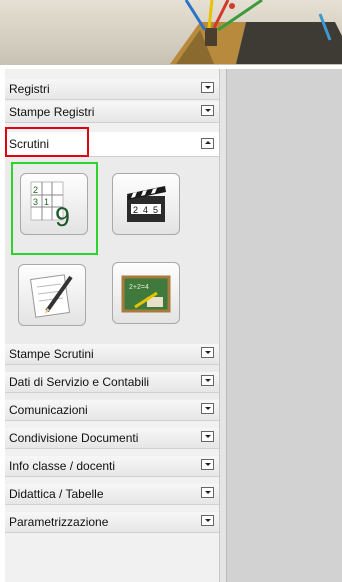 This screenshot has width=342, height=582. What do you see at coordinates (112, 522) in the screenshot?
I see `sidebar-item-parametrizzazione: Parametrizzazione` at bounding box center [112, 522].